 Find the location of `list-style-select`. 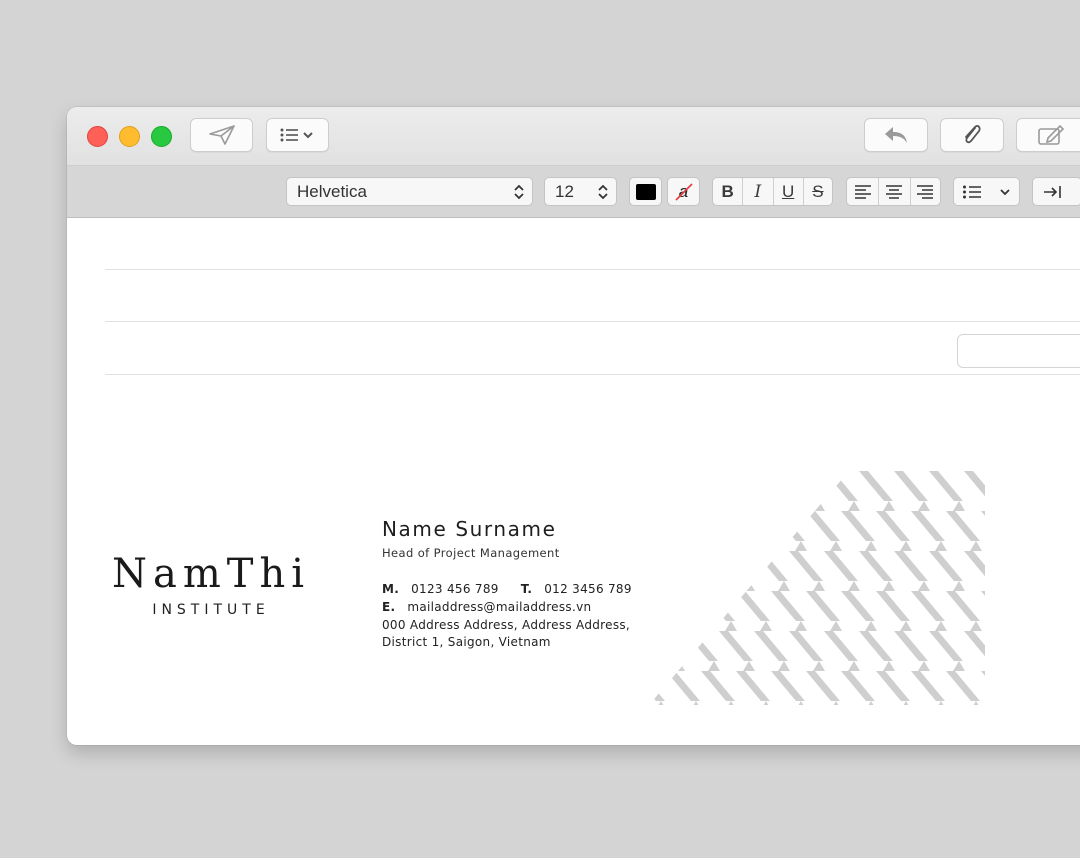

list-style-select is located at coordinates (986, 191).